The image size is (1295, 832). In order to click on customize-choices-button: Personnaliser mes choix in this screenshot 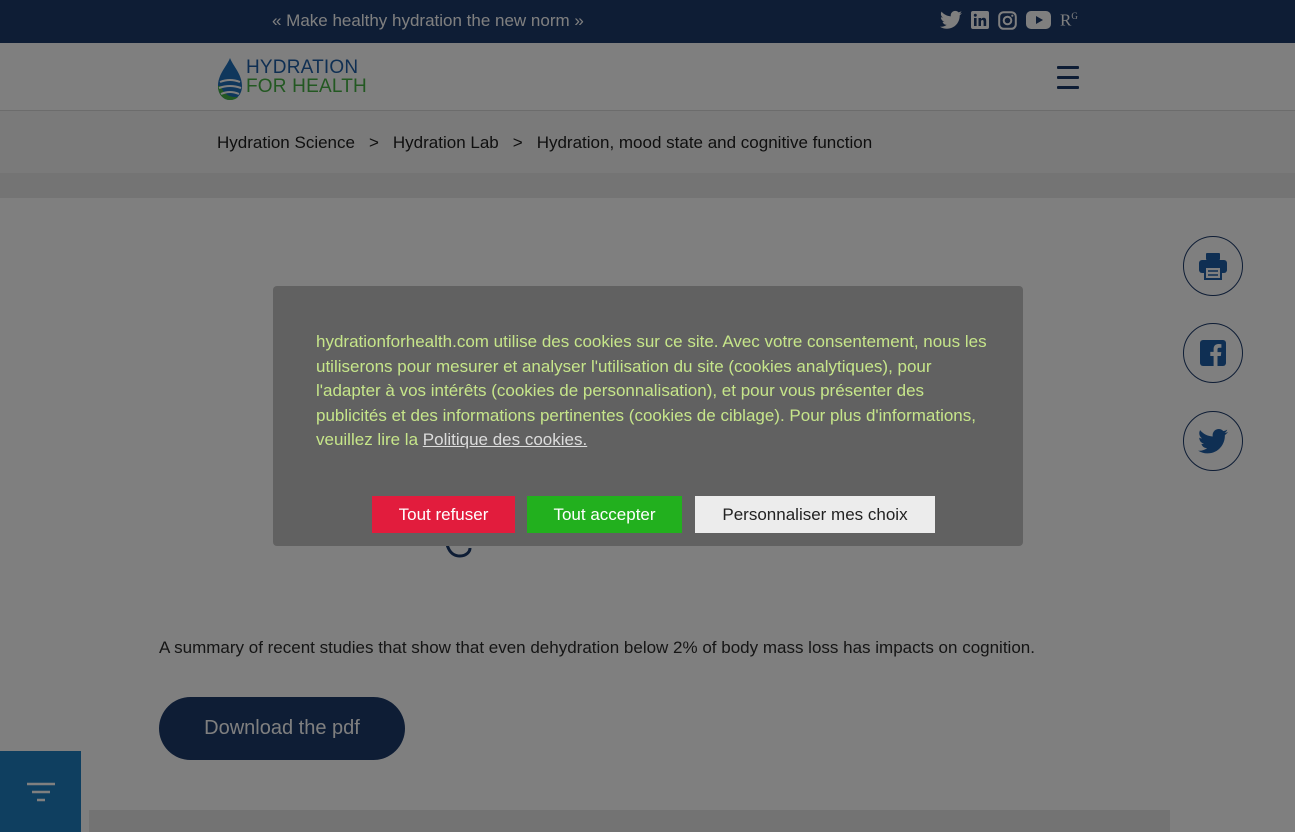, I will do `click(815, 514)`.